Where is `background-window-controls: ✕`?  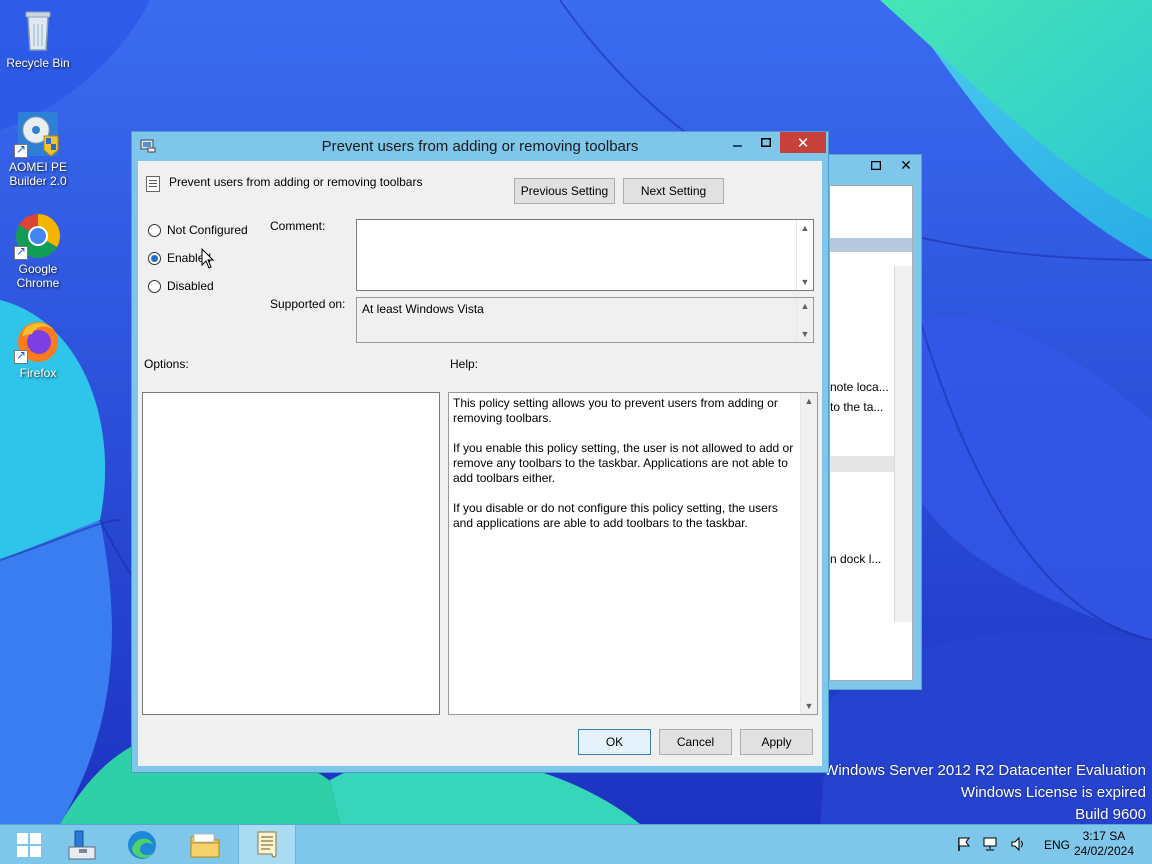
background-window-controls: ✕ is located at coordinates (891, 166).